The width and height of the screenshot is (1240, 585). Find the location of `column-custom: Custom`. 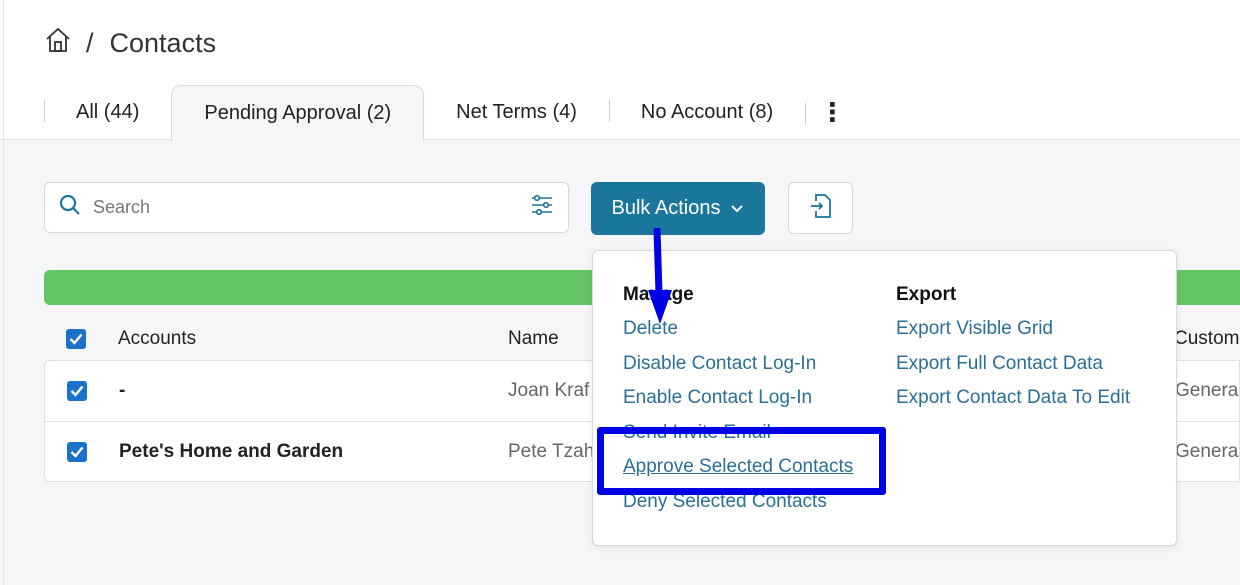

column-custom: Custom is located at coordinates (1206, 339).